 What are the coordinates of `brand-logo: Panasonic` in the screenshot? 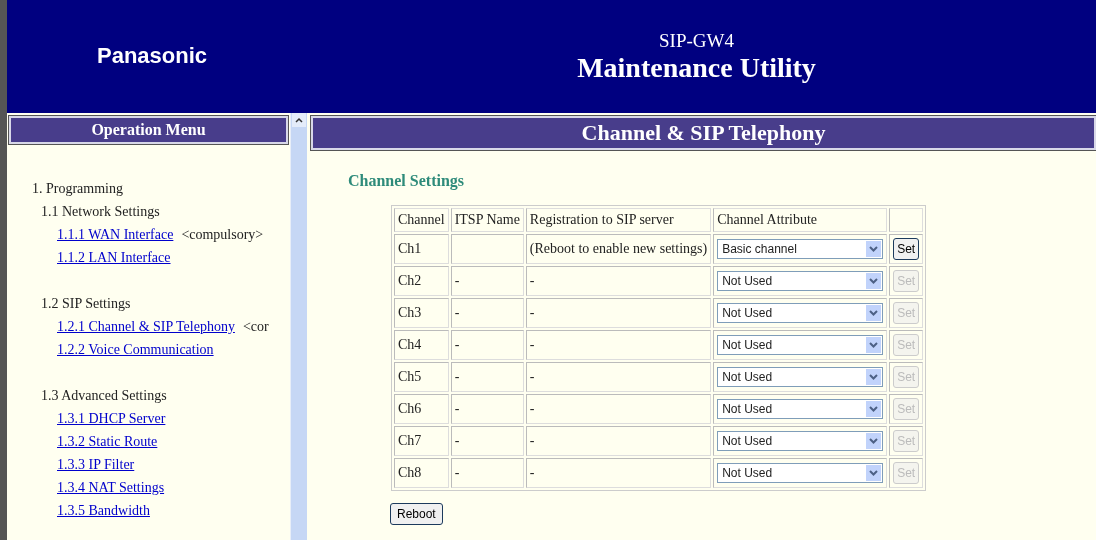 It's located at (151, 55).